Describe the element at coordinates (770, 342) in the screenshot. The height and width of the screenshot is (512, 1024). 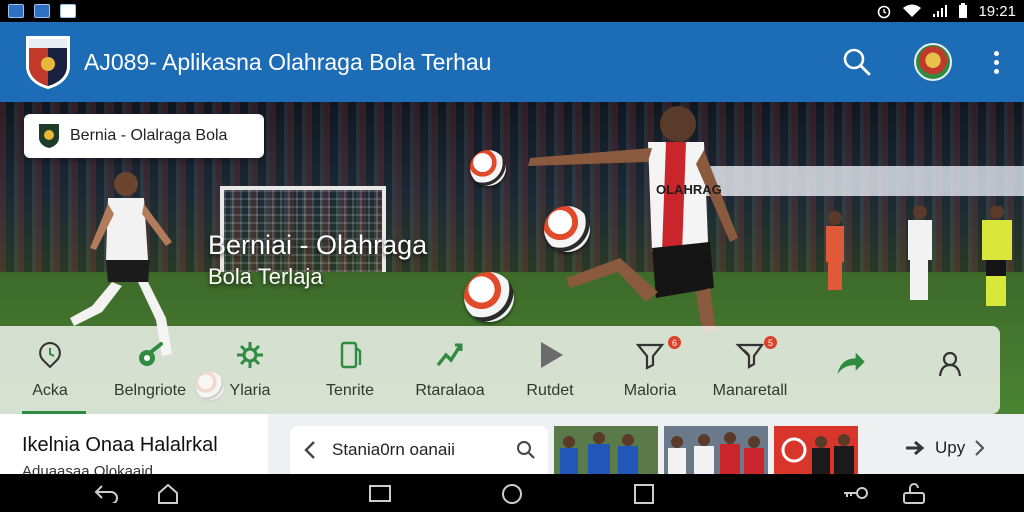
I see `notification-badge: 5` at that location.